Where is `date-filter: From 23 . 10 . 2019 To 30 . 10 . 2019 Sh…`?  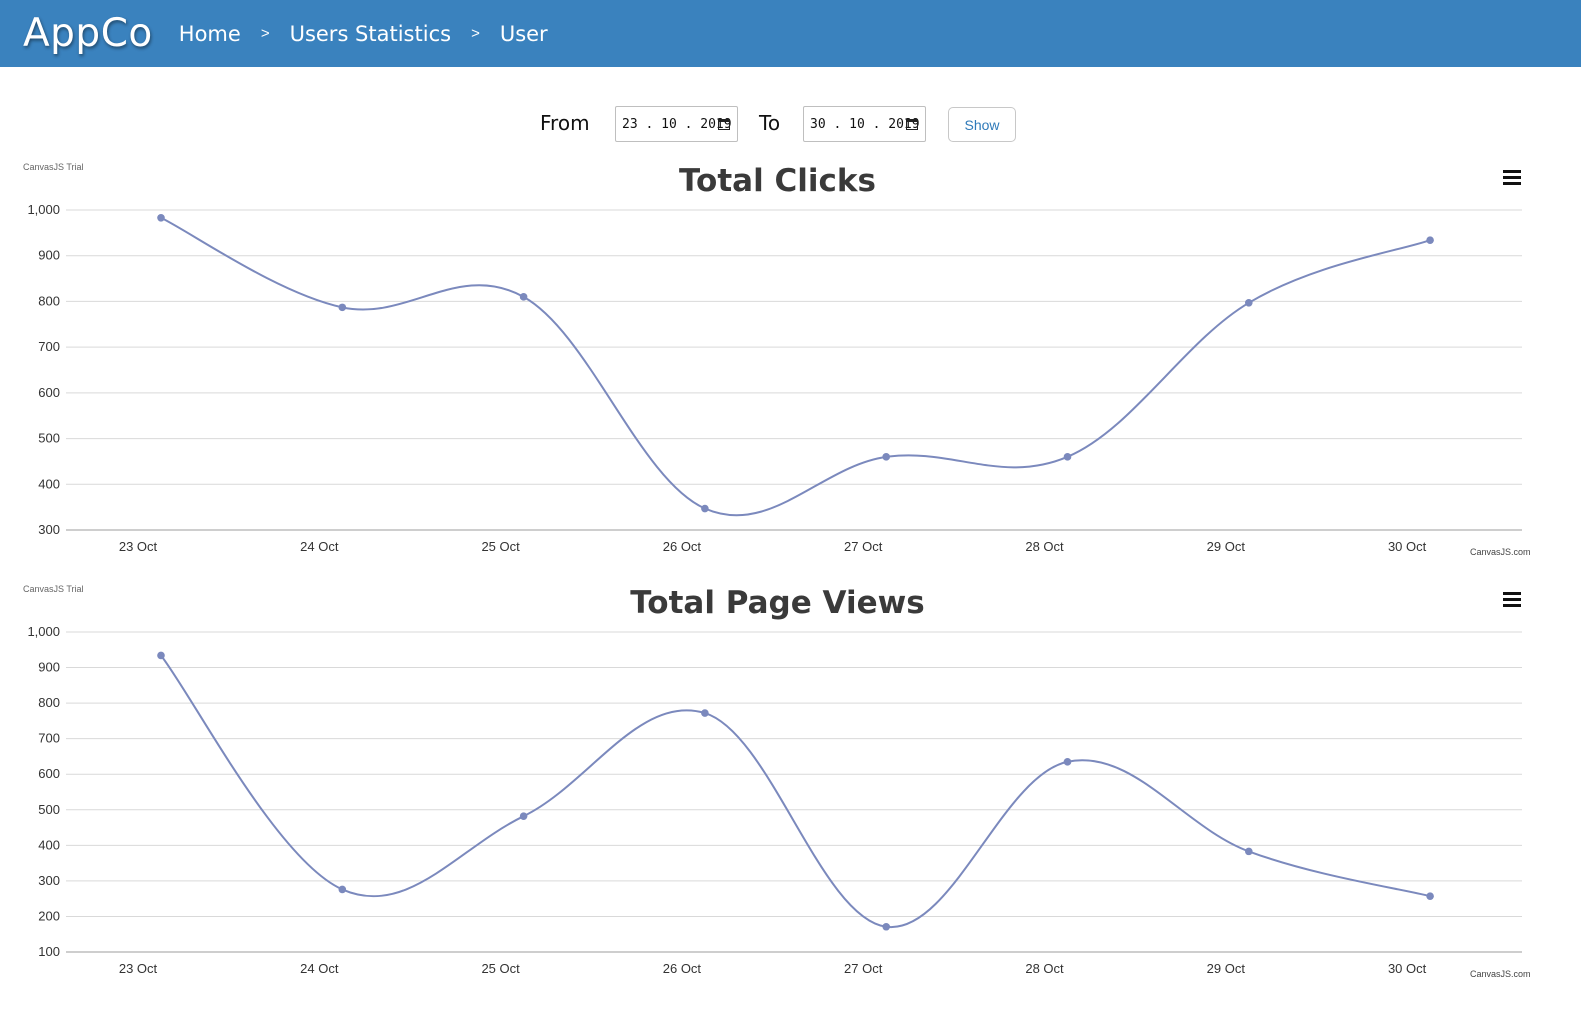
date-filter: From 23 . 10 . 2019 To 30 . 10 . 2019 Sh… is located at coordinates (790, 125).